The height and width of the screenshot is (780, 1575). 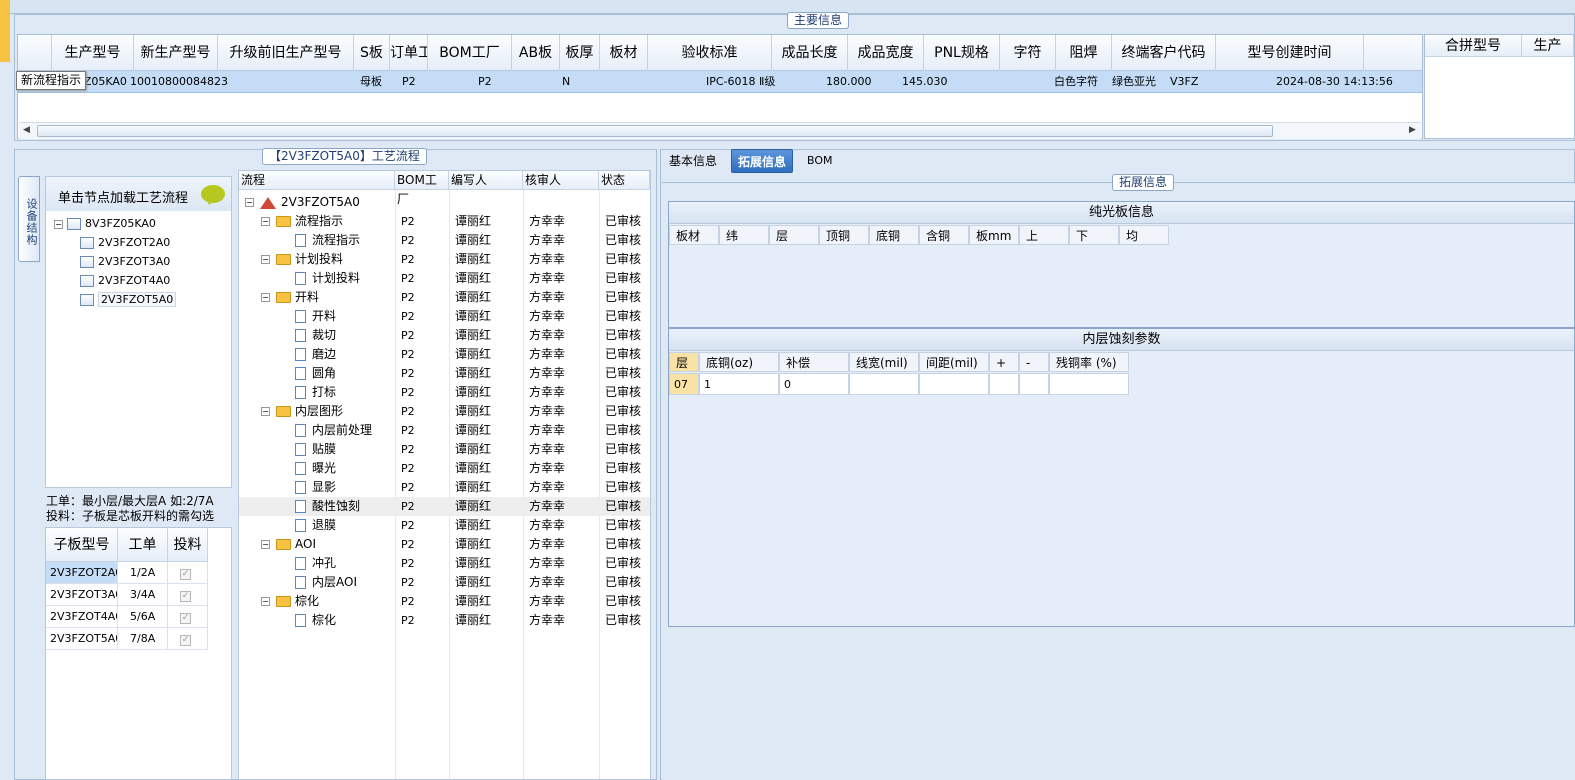 I want to click on tree-root: − 8V3FZ05KA0, so click(x=141, y=223).